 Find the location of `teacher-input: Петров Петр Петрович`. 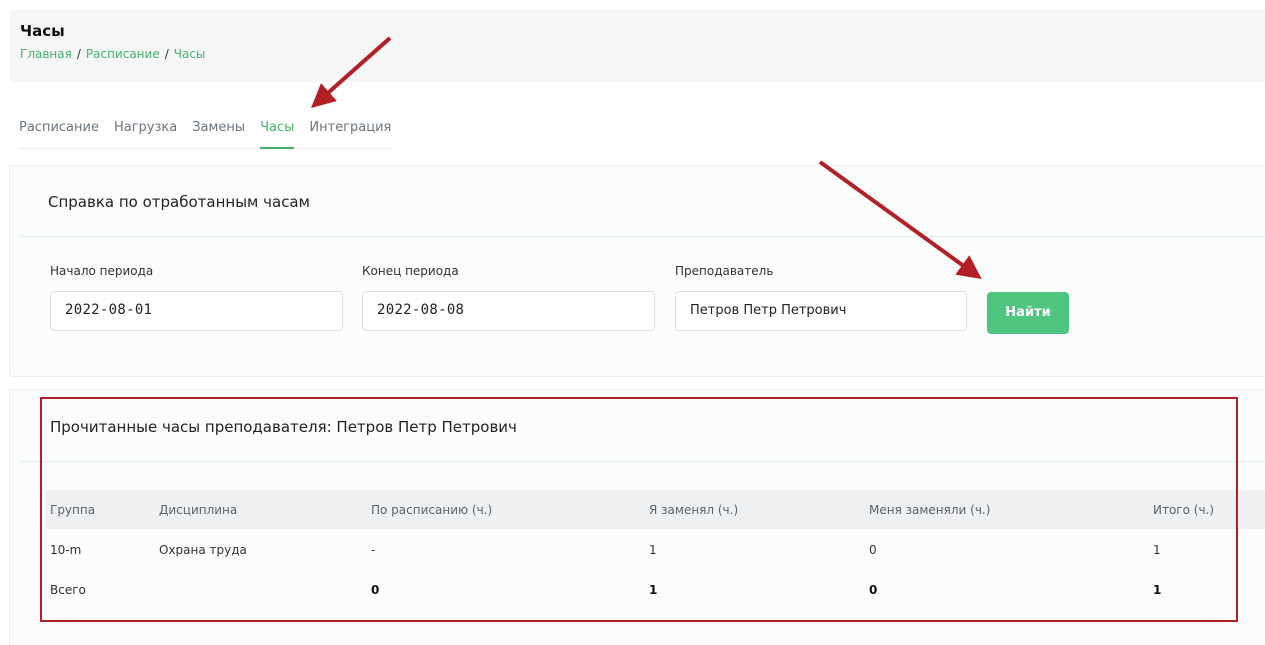

teacher-input: Петров Петр Петрович is located at coordinates (821, 311).